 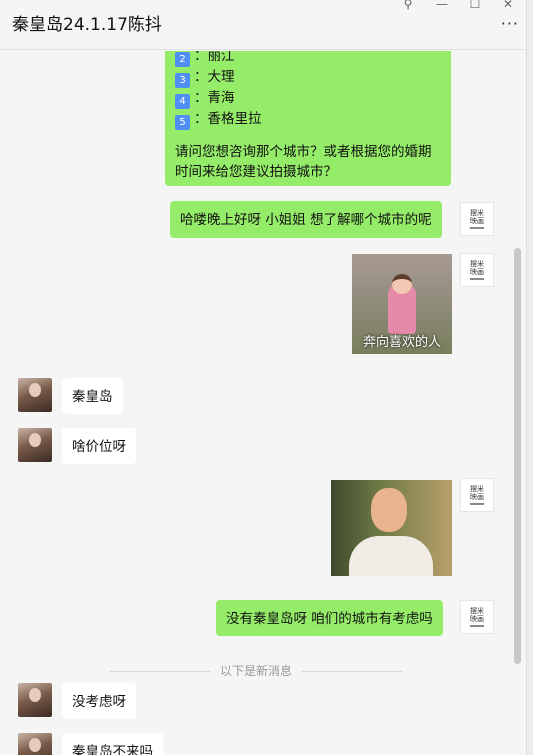 What do you see at coordinates (391, 556) in the screenshot?
I see `sticker-figure-body` at bounding box center [391, 556].